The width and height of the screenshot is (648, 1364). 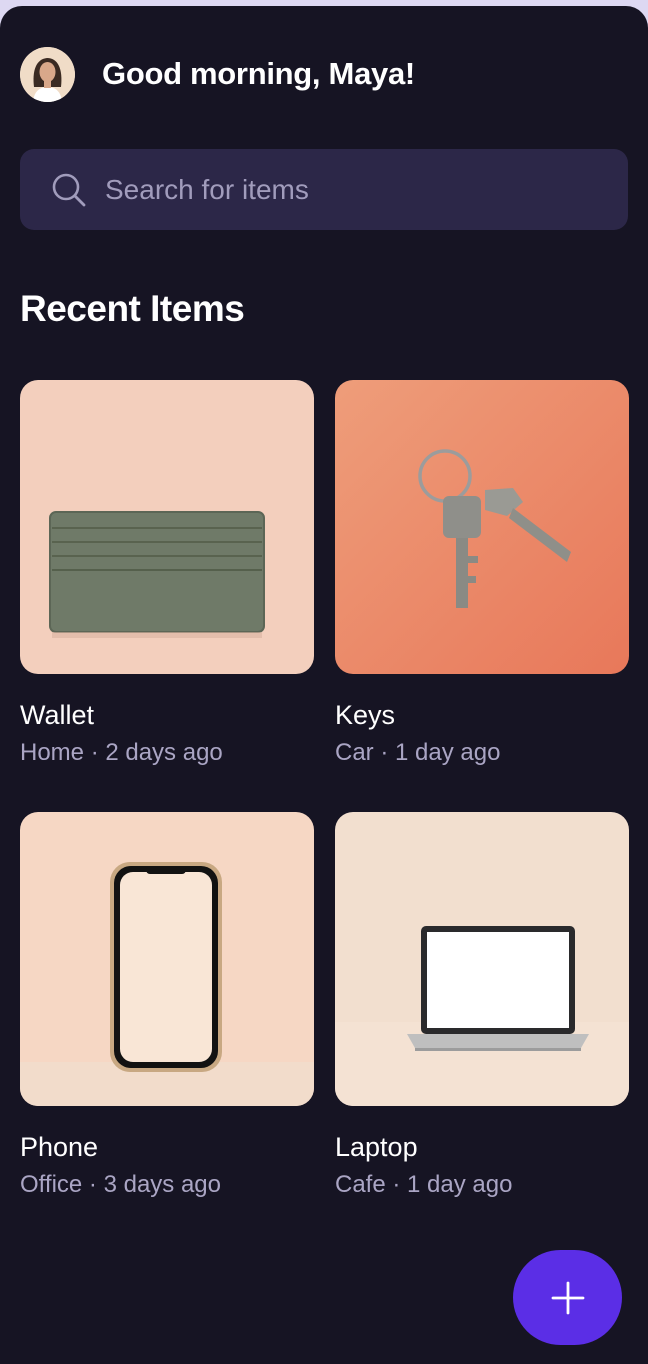 What do you see at coordinates (365, 715) in the screenshot?
I see `item-name: Keys` at bounding box center [365, 715].